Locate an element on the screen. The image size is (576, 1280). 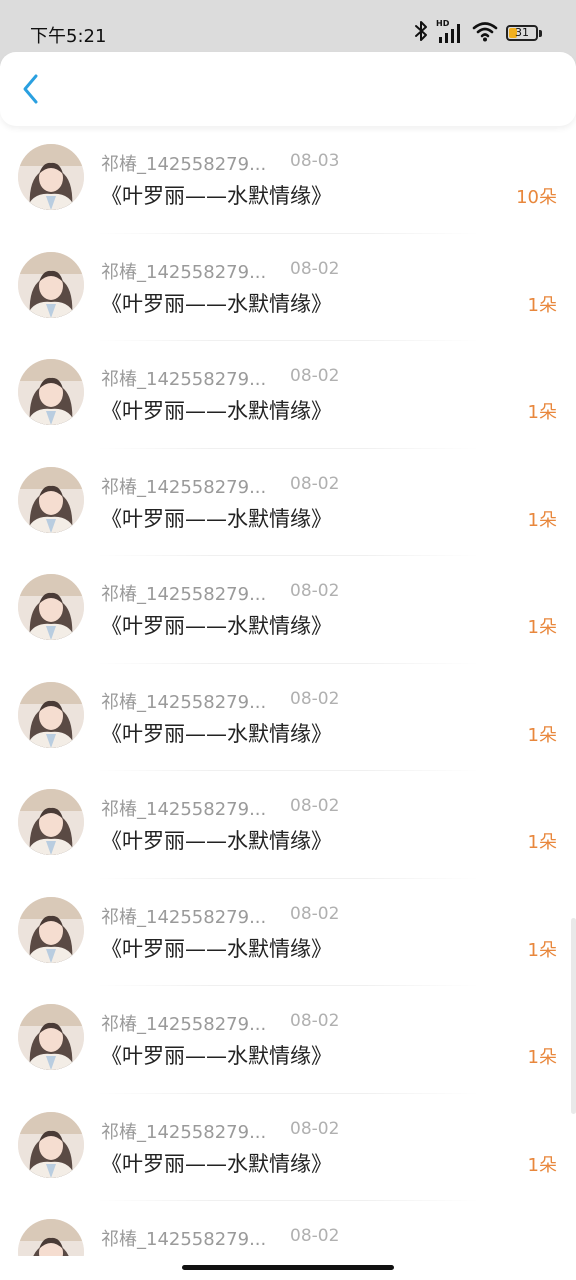
top-app-bar is located at coordinates (288, 89).